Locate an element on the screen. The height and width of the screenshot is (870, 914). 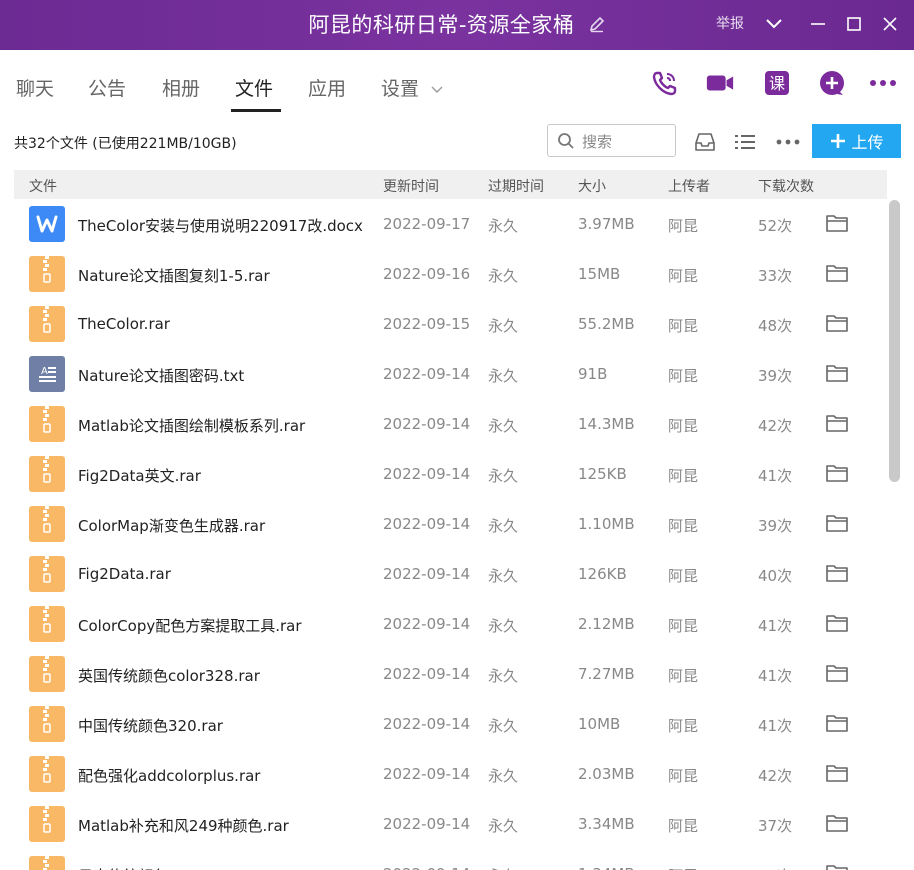
tab-chat: 聊天 is located at coordinates (35, 87).